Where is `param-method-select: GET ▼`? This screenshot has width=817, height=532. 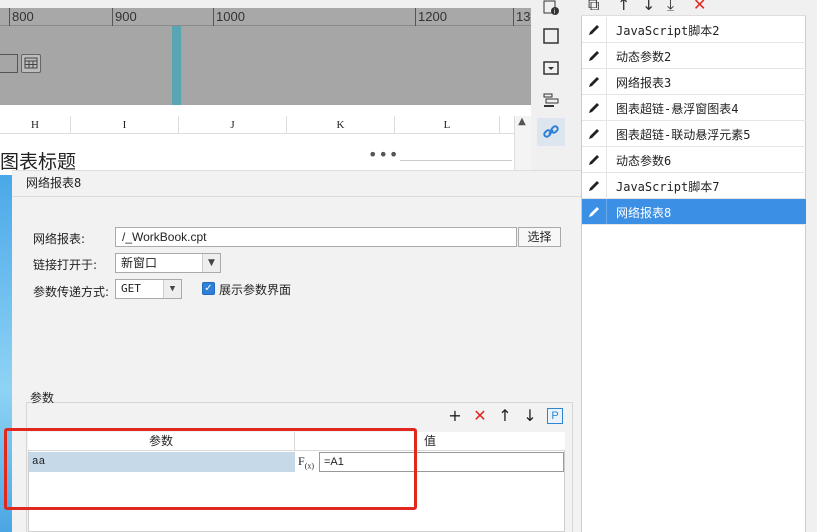 param-method-select: GET ▼ is located at coordinates (148, 289).